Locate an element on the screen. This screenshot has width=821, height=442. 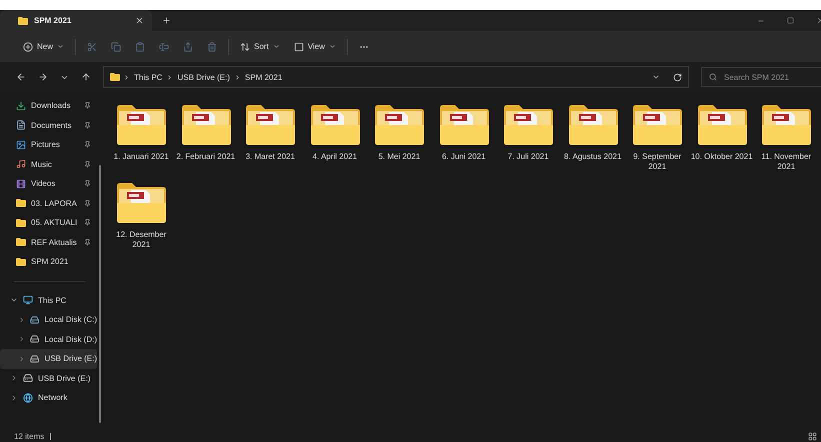
history-icon is located at coordinates (656, 77).